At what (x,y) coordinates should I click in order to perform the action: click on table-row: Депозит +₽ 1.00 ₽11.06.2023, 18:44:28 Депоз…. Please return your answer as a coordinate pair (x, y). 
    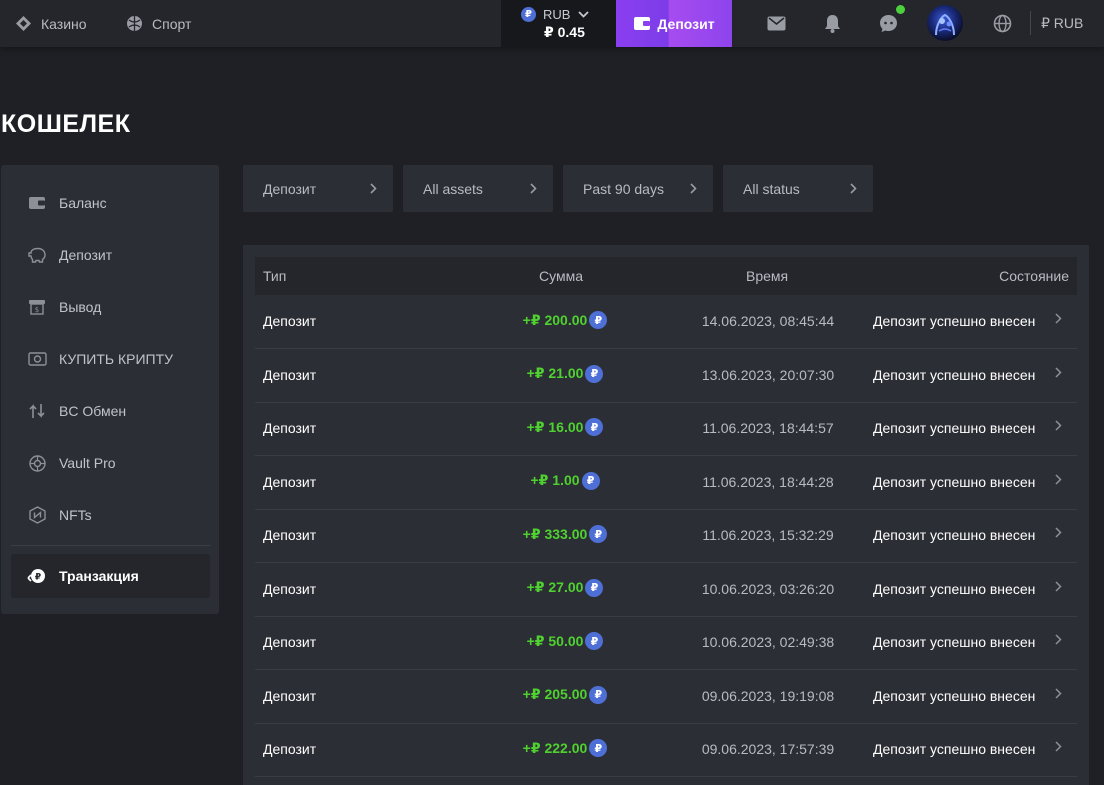
    Looking at the image, I should click on (666, 483).